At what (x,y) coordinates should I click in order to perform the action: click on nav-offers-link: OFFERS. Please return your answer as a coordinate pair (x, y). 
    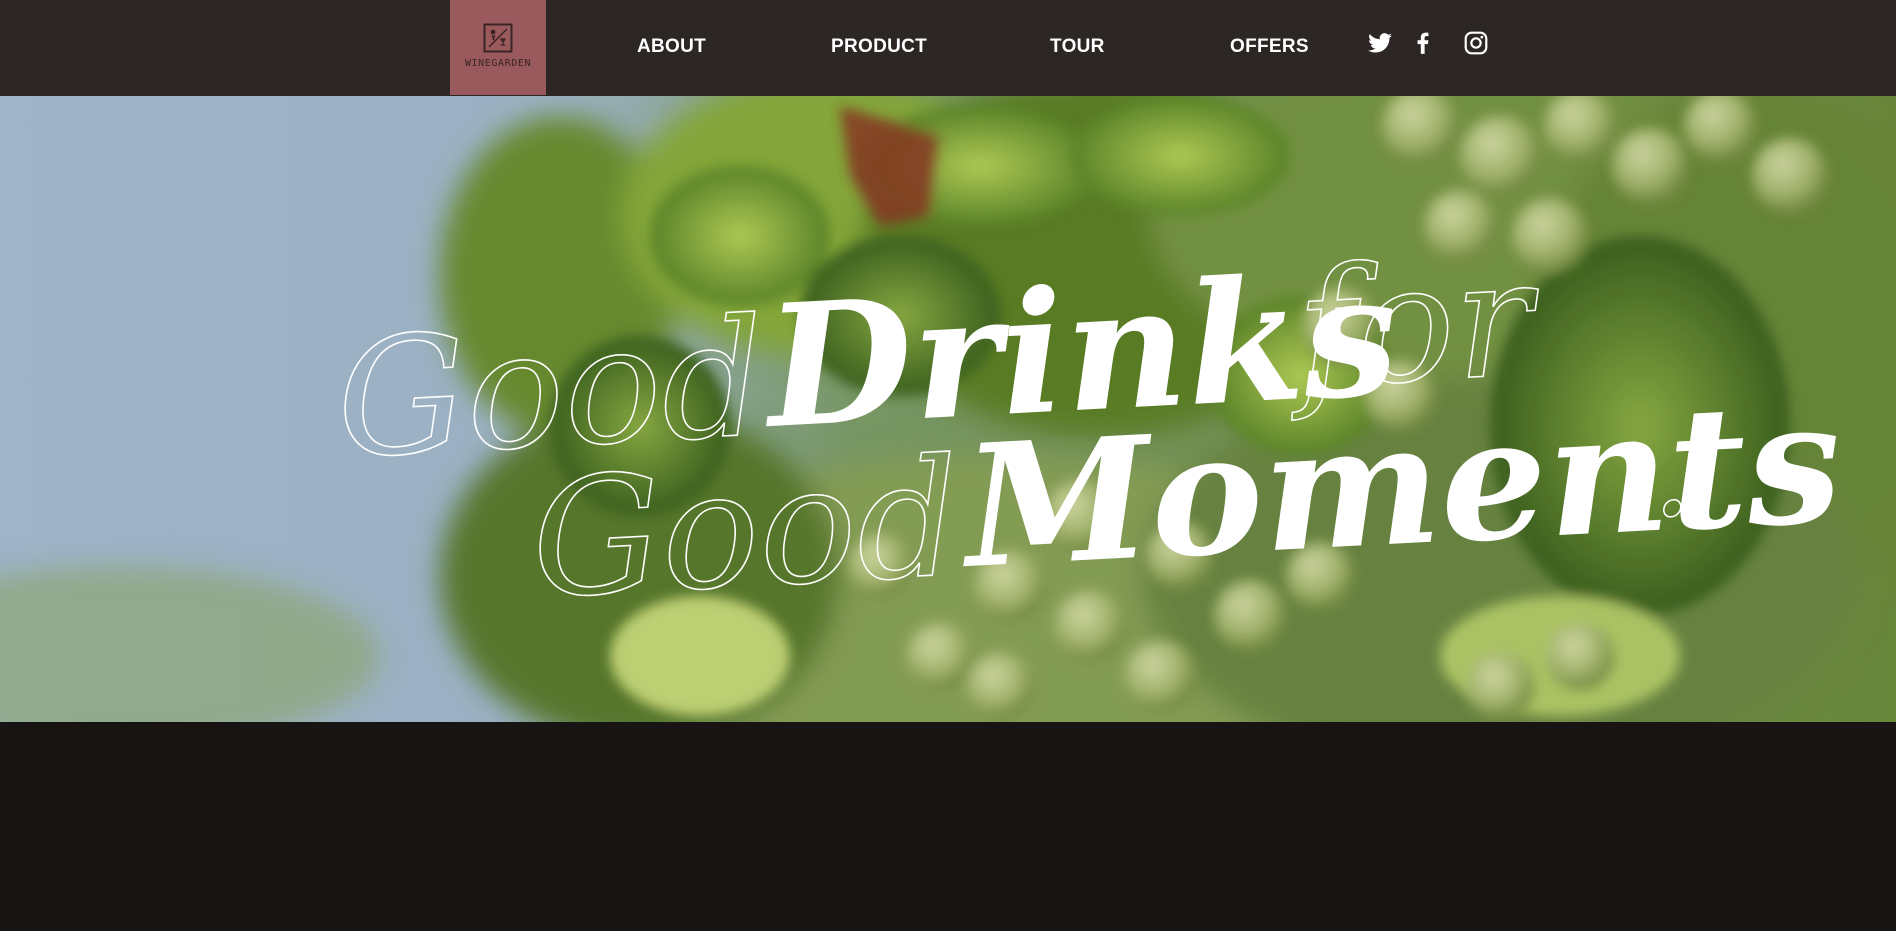
    Looking at the image, I should click on (1269, 47).